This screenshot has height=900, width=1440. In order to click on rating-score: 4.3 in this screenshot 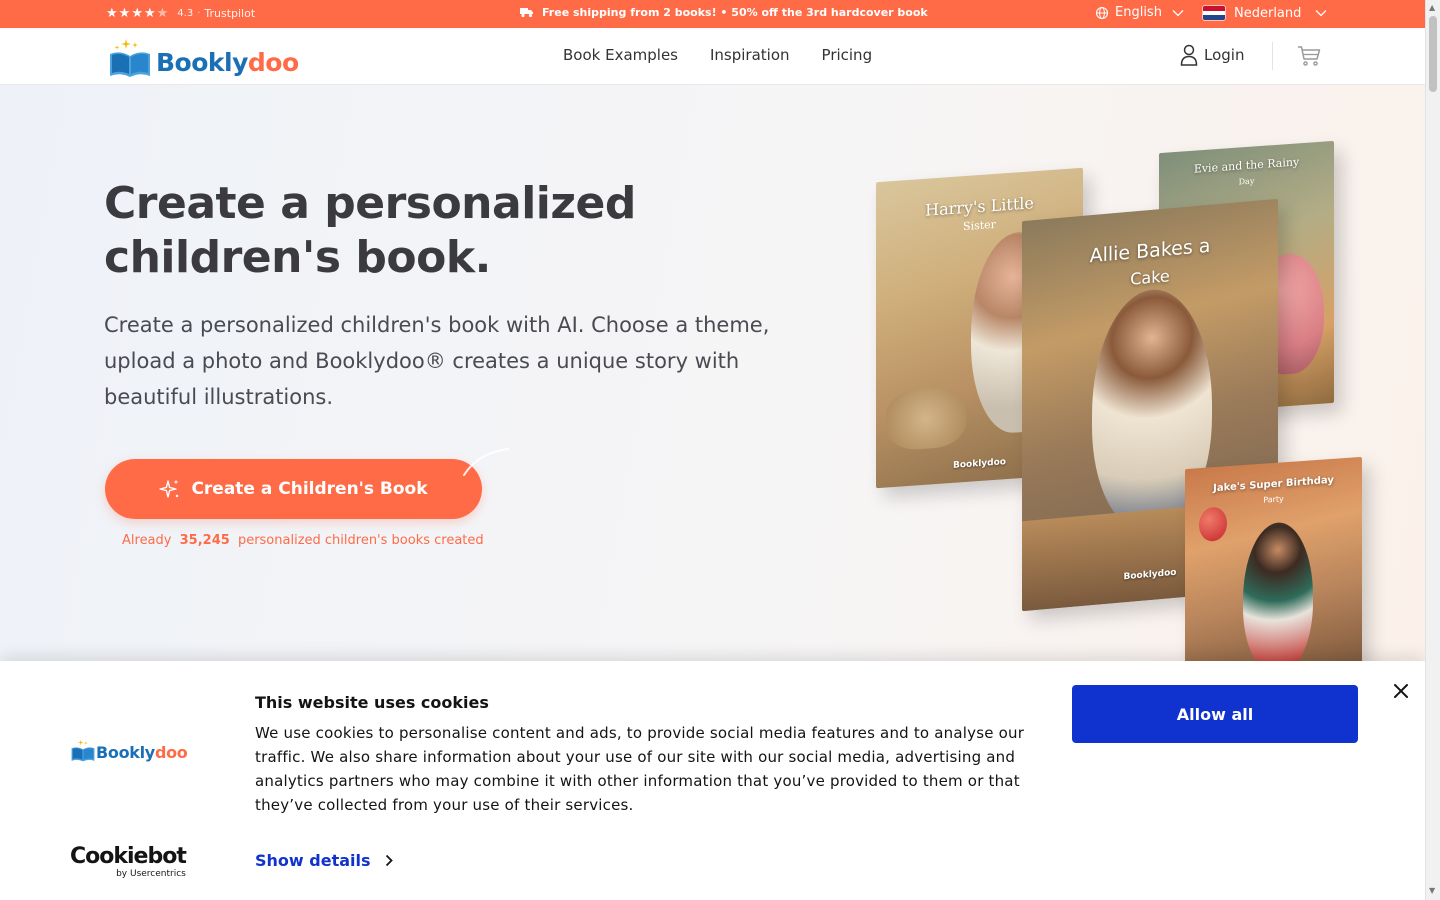, I will do `click(185, 13)`.